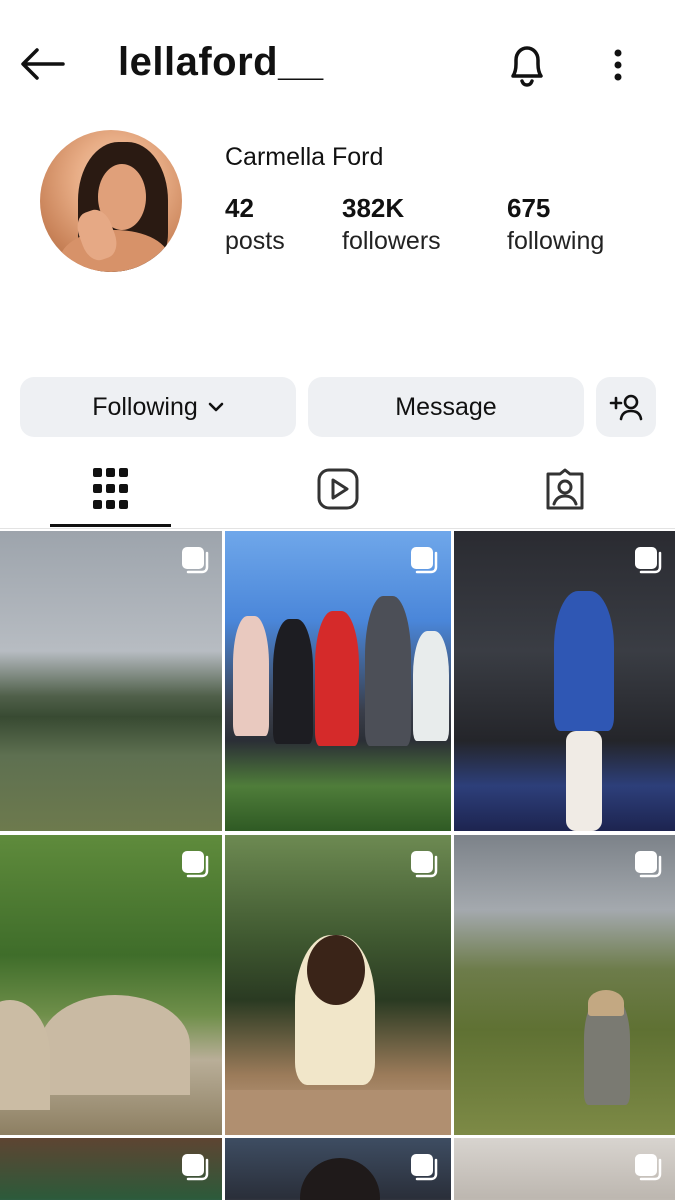  I want to click on profile-avatar, so click(111, 201).